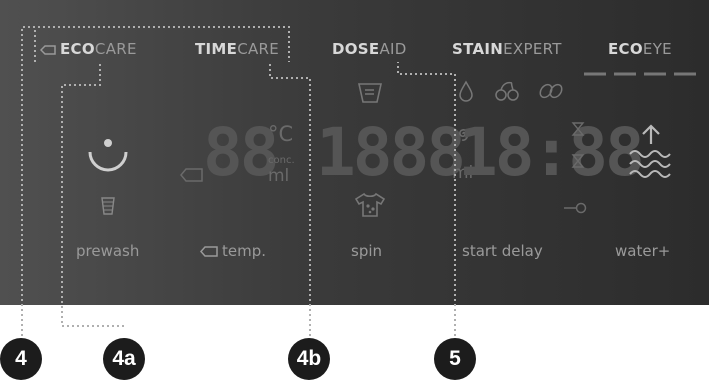 Image resolution: width=709 pixels, height=384 pixels. I want to click on callout-5: 5, so click(455, 359).